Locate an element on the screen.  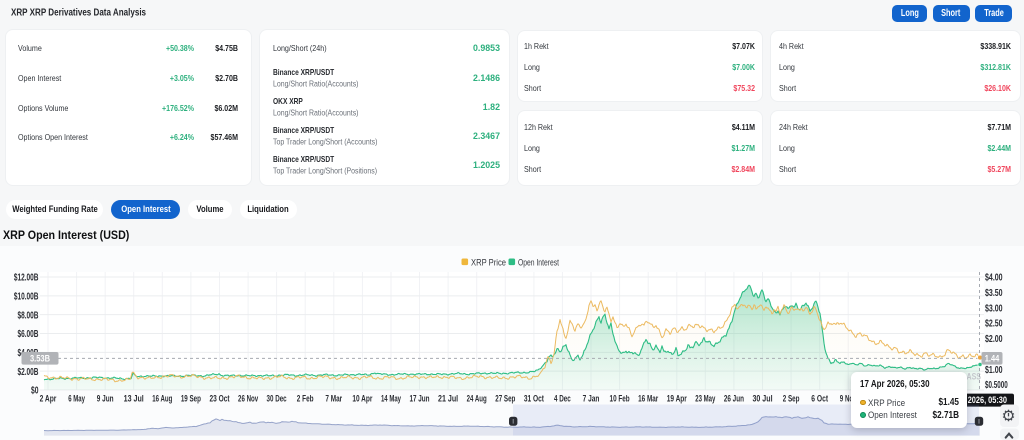
svg-text: 2 Sep is located at coordinates (791, 397).